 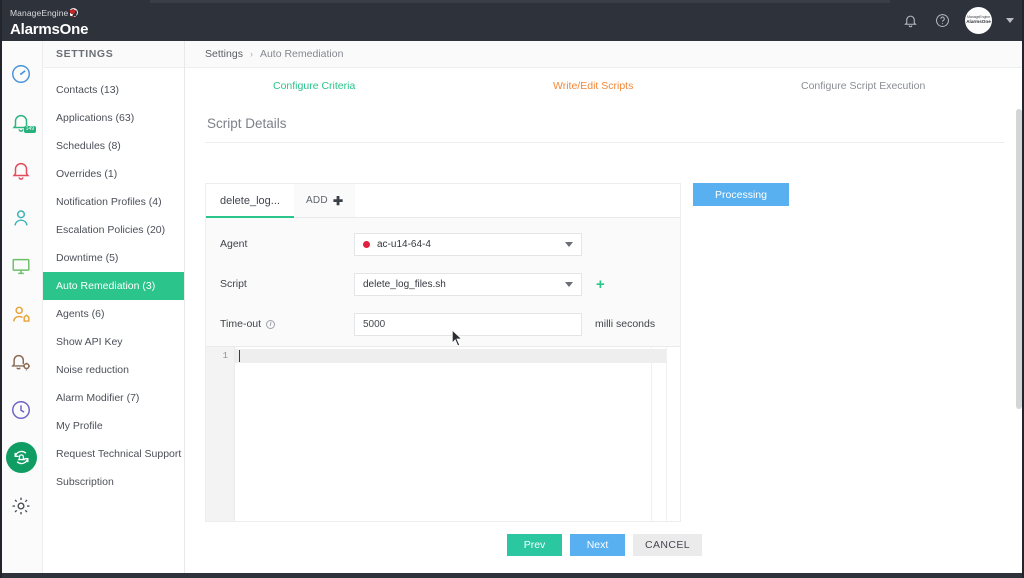 What do you see at coordinates (44, 12) in the screenshot?
I see `logo-brand: ManageEngine` at bounding box center [44, 12].